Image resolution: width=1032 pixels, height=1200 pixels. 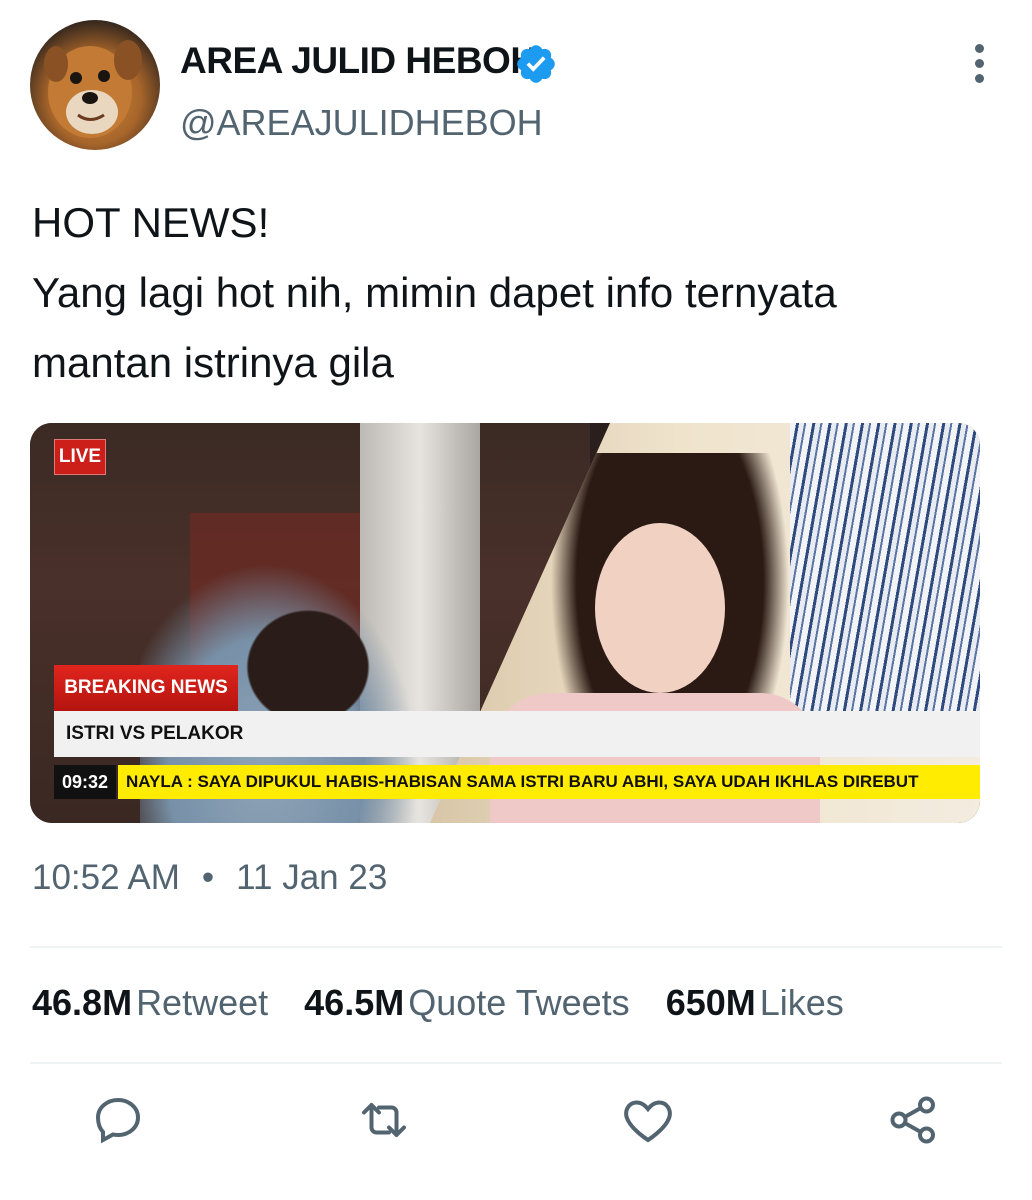 I want to click on dog-avatar-icon, so click(x=93, y=89).